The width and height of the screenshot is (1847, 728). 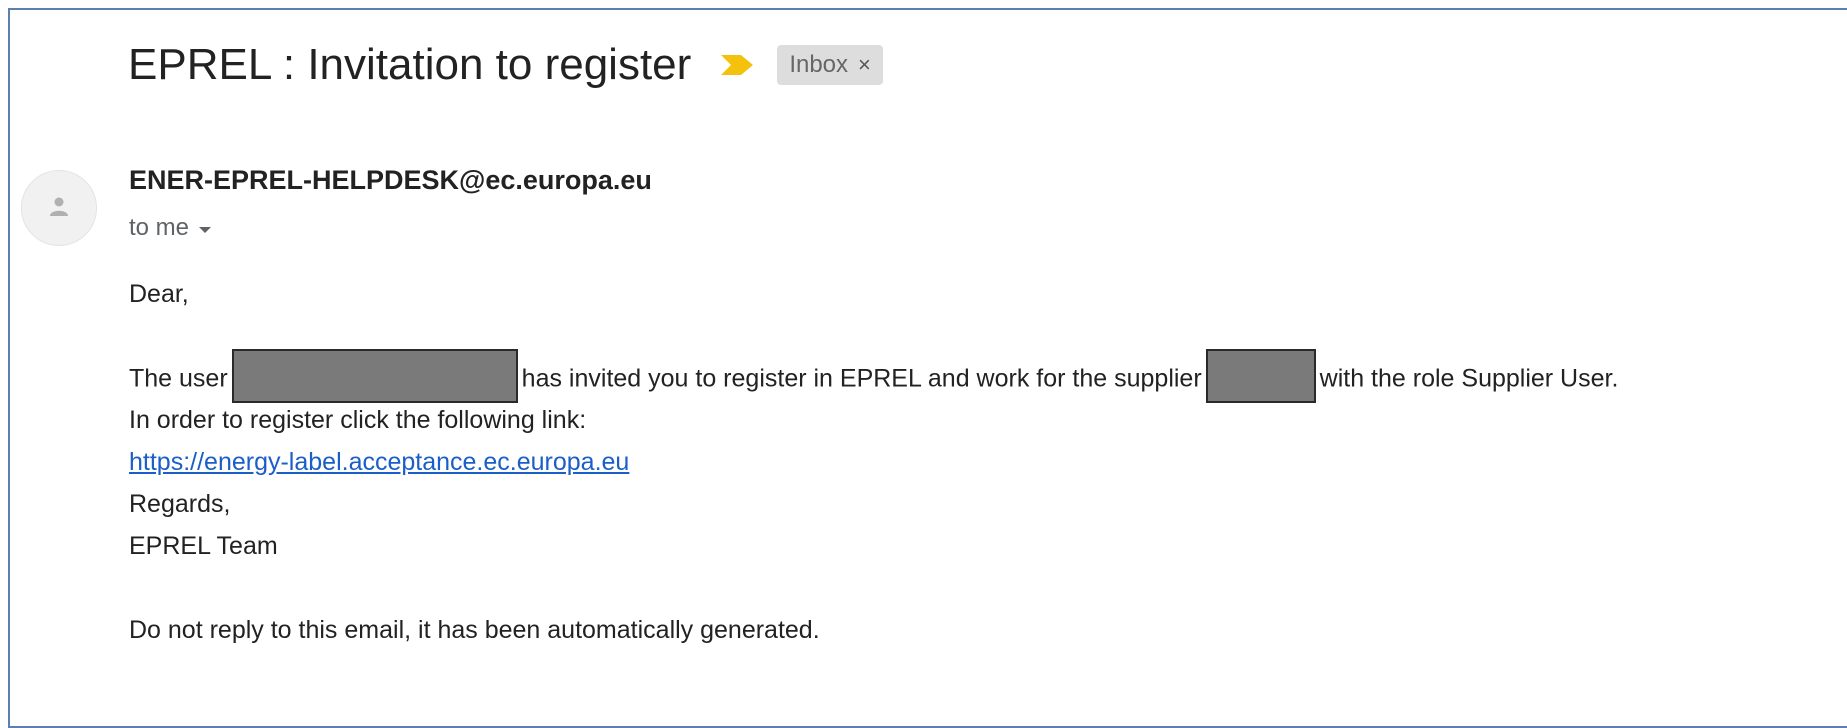 I want to click on recipient-text: to me, so click(x=159, y=227).